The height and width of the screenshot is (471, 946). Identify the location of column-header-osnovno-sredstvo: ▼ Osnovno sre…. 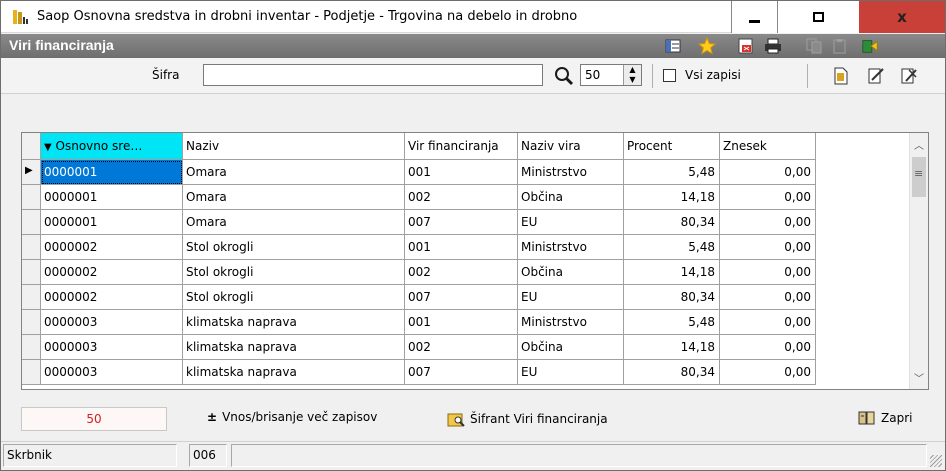
(112, 146).